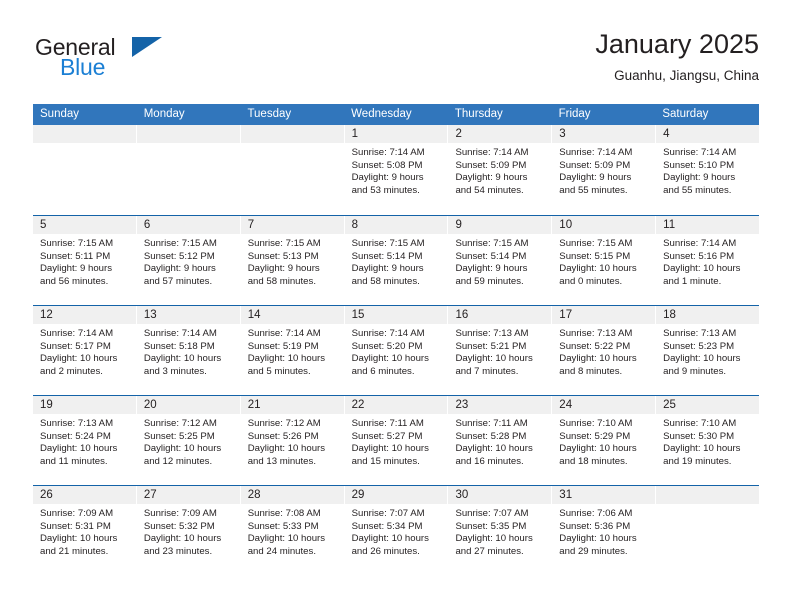  Describe the element at coordinates (123, 62) in the screenshot. I see `generalblue-logo: General Blue` at that location.